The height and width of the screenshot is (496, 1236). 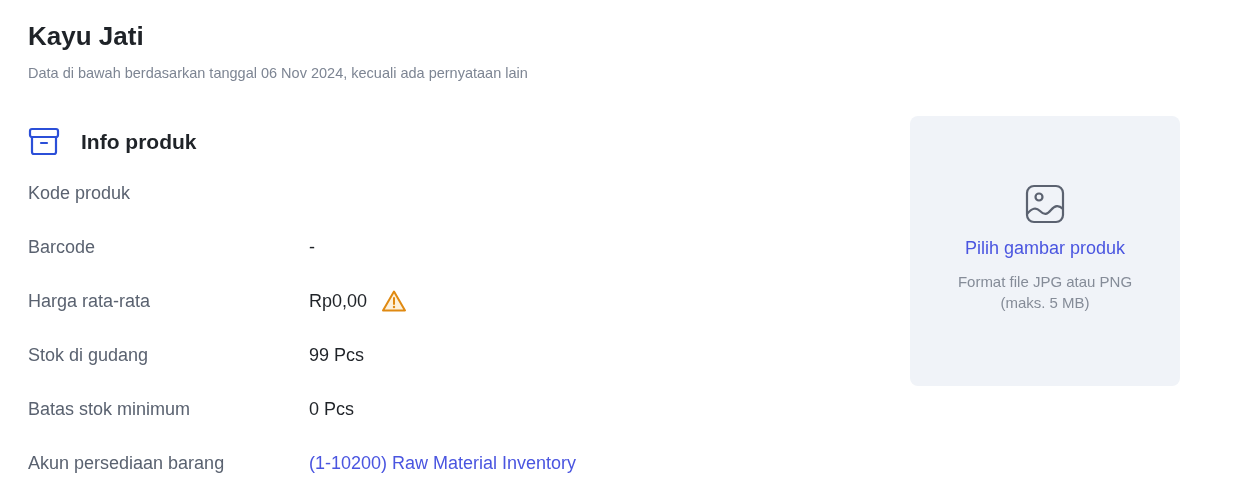 What do you see at coordinates (62, 247) in the screenshot?
I see `field-label: Barcode` at bounding box center [62, 247].